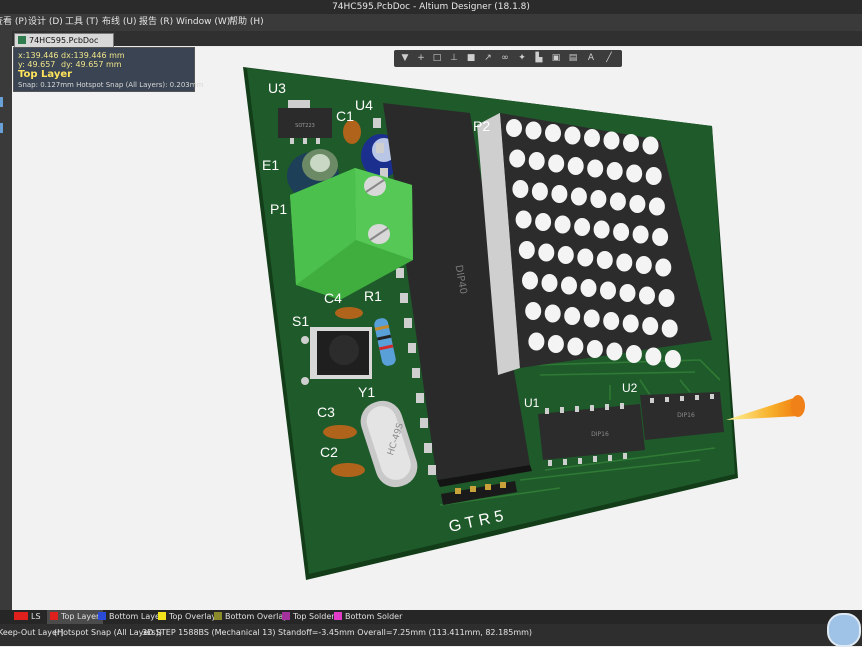  I want to click on designator-r1: R1, so click(373, 296).